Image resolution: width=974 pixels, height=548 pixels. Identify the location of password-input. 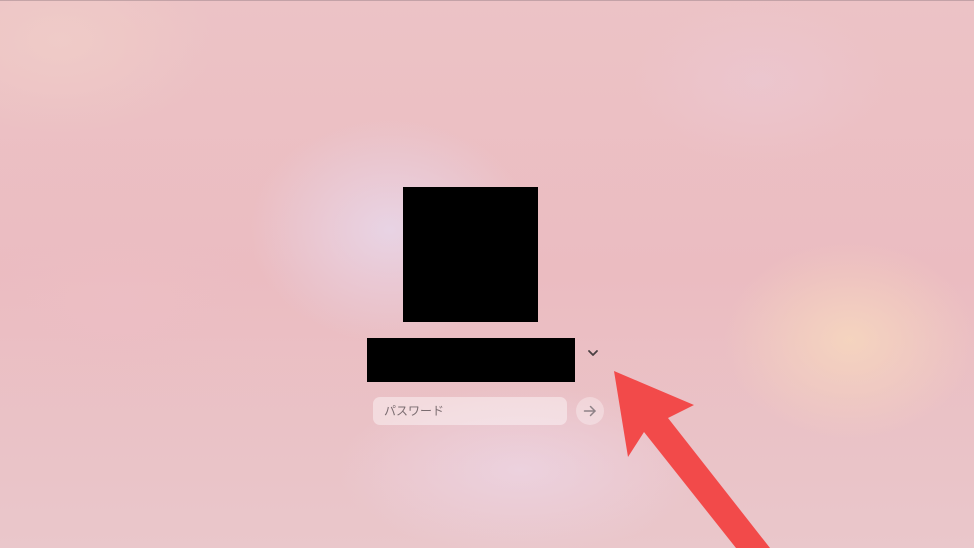
(474, 411).